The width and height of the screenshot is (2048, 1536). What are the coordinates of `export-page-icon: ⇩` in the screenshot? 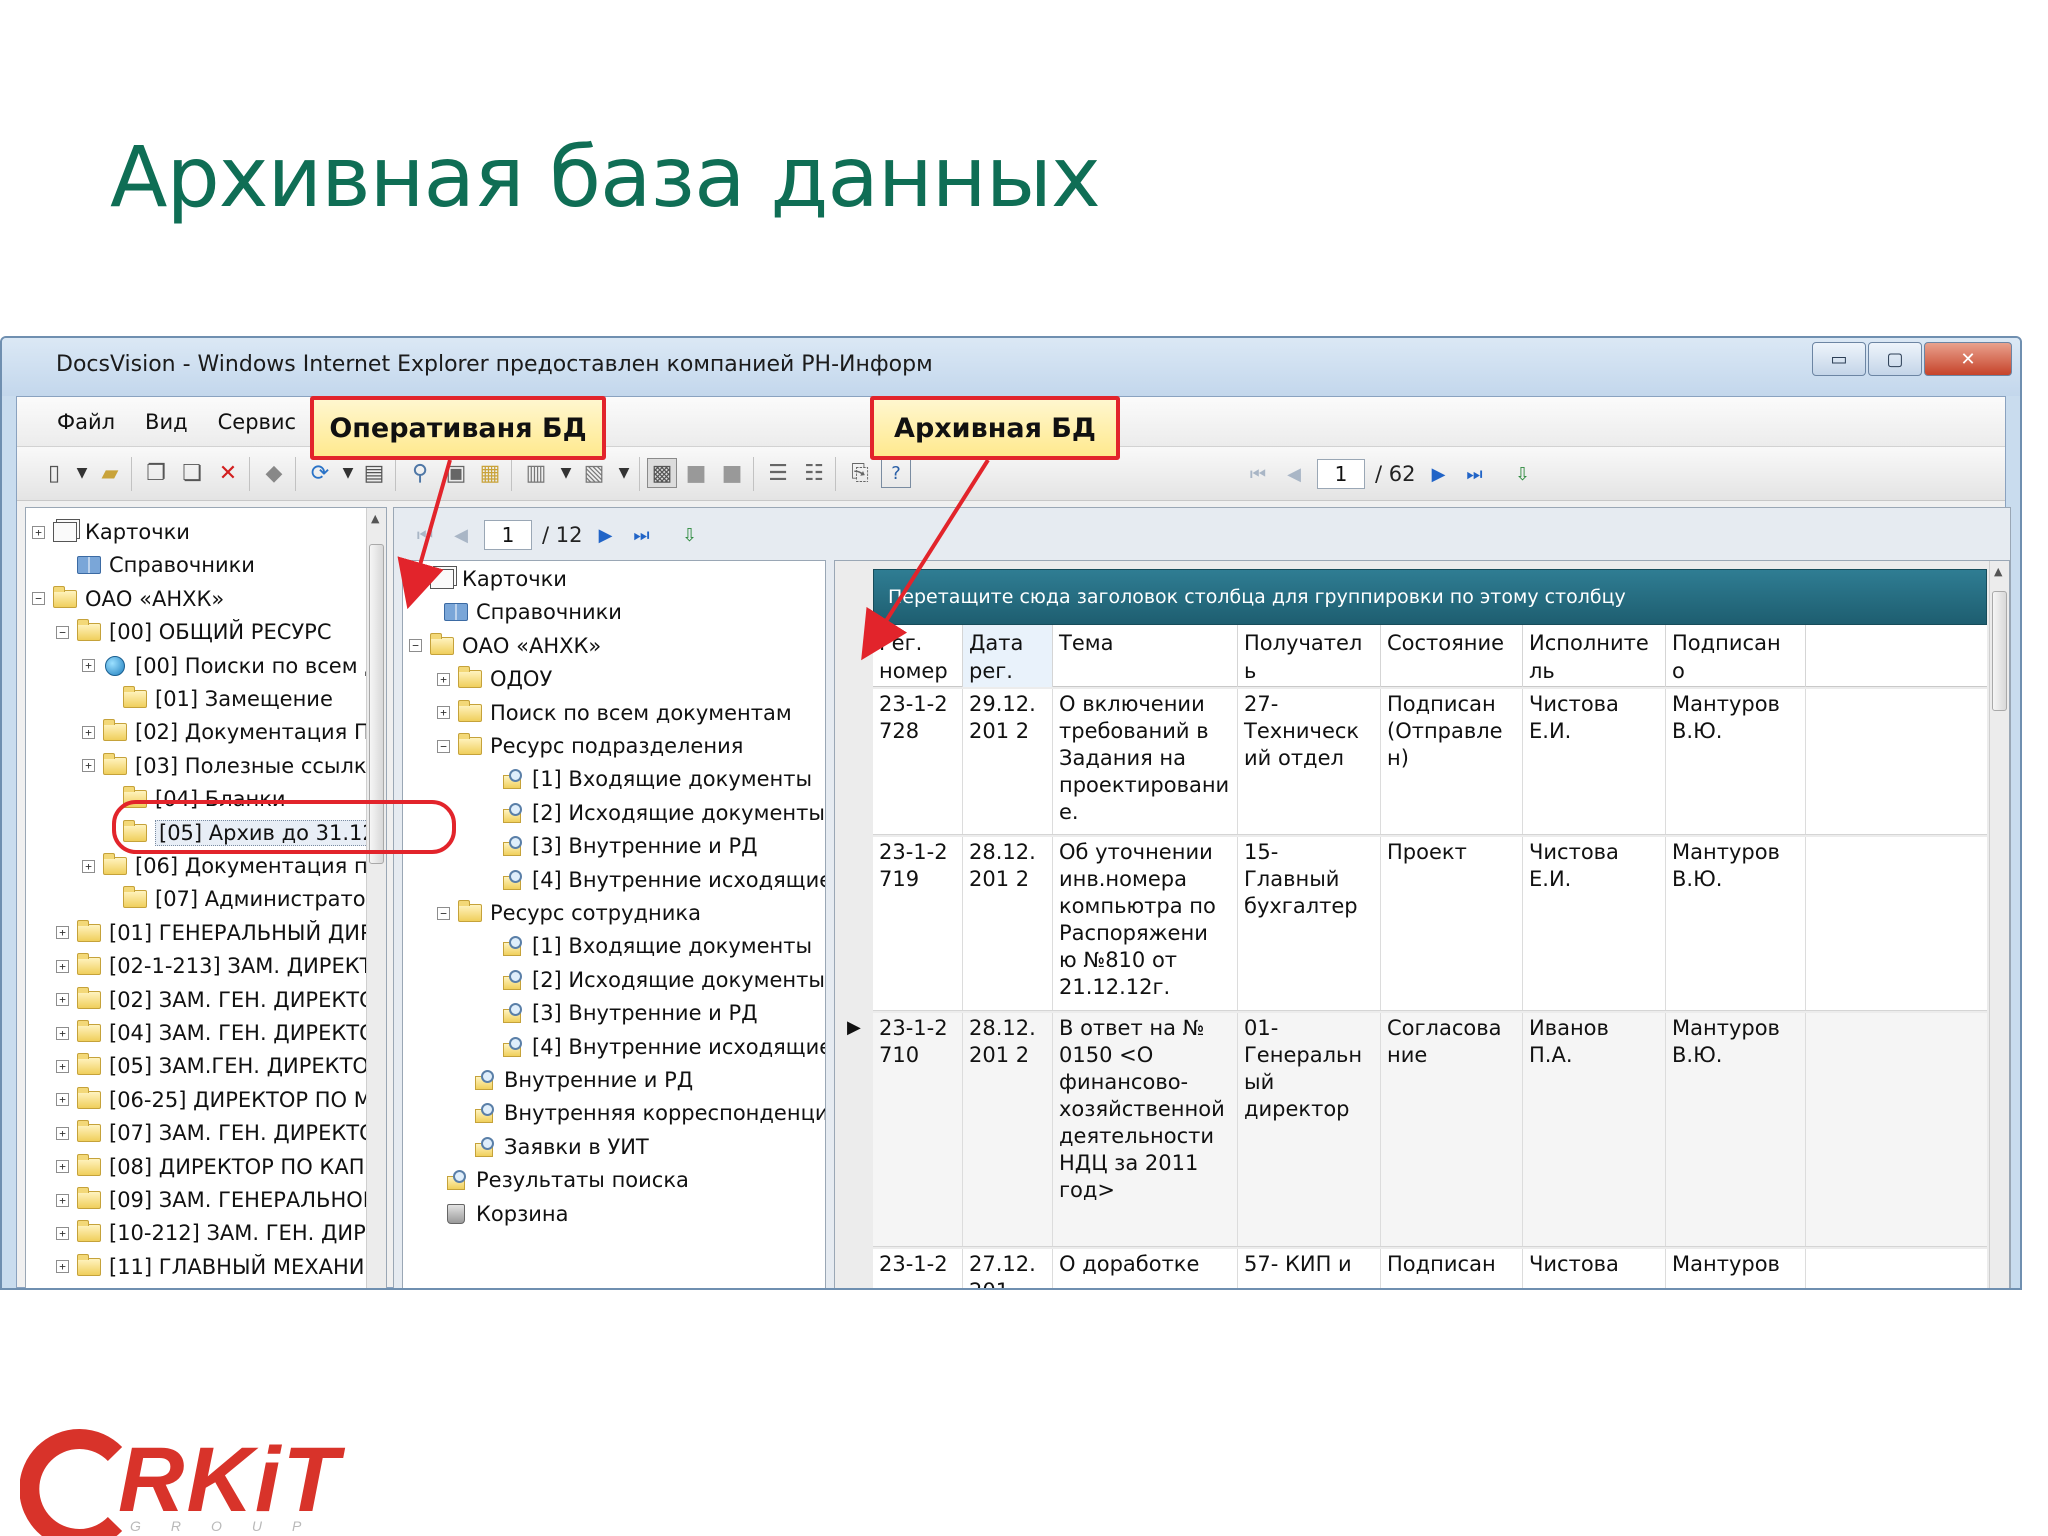 It's located at (689, 535).